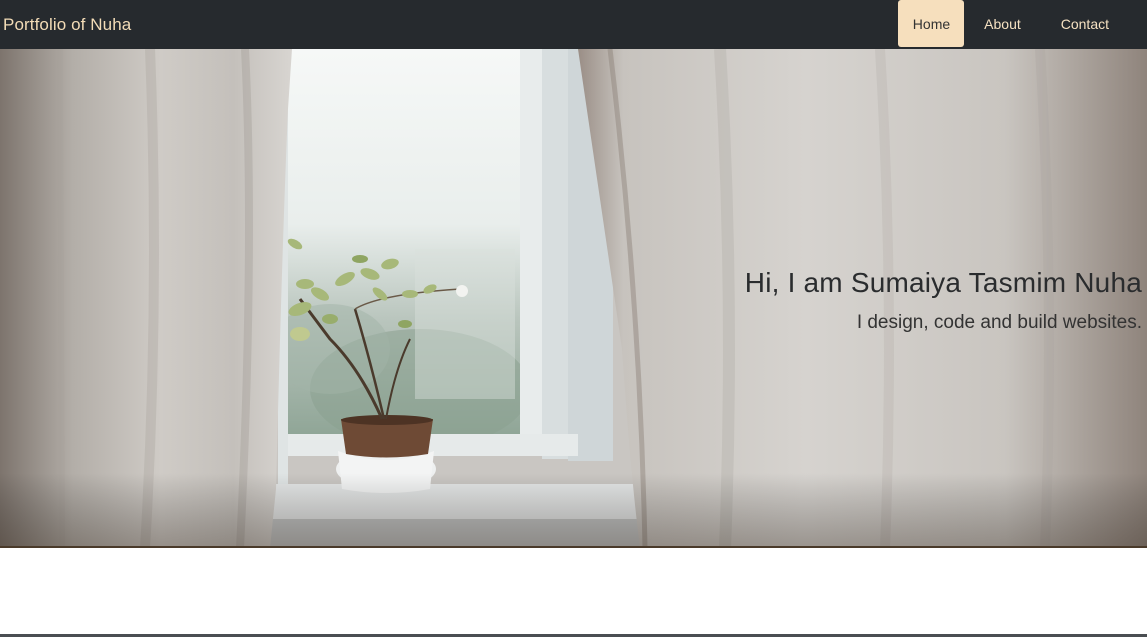 Image resolution: width=1147 pixels, height=637 pixels. I want to click on brand-link: Portfolio of Nuha, so click(65, 25).